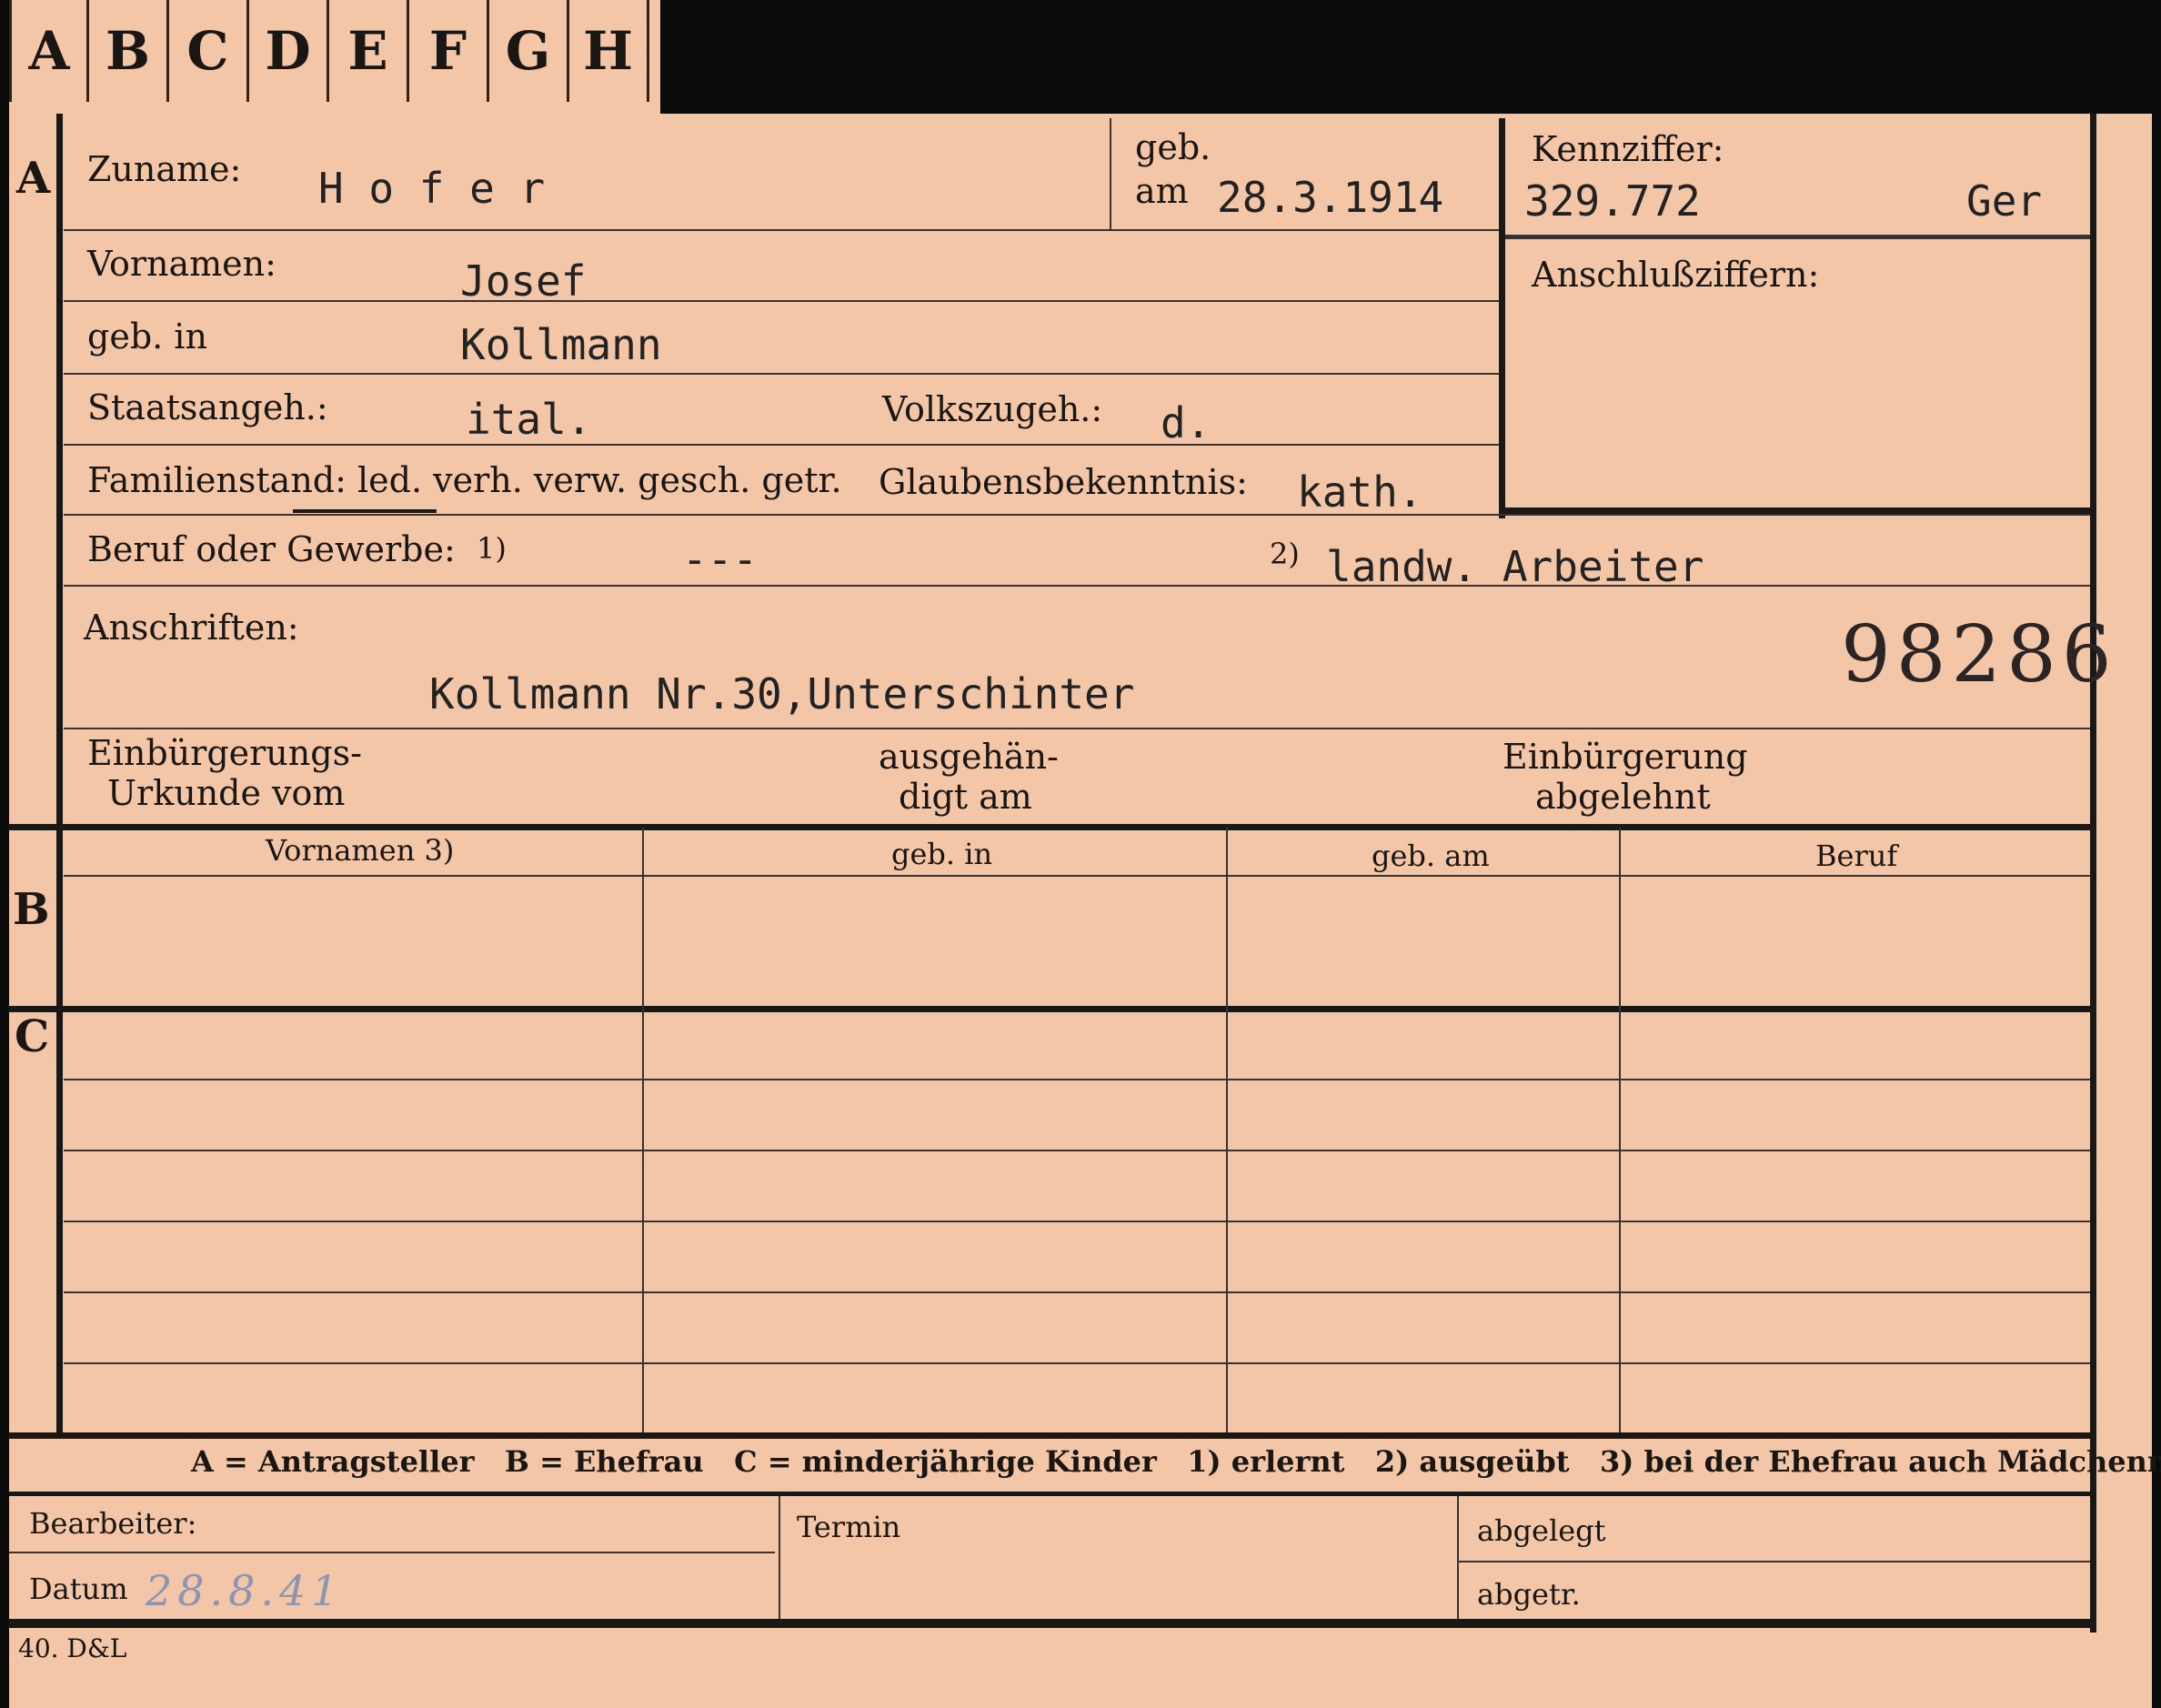 The width and height of the screenshot is (2161, 1708). Describe the element at coordinates (1623, 797) in the screenshot. I see `einbuergerung-abgelehnt-label-2: abgelehnt` at that location.